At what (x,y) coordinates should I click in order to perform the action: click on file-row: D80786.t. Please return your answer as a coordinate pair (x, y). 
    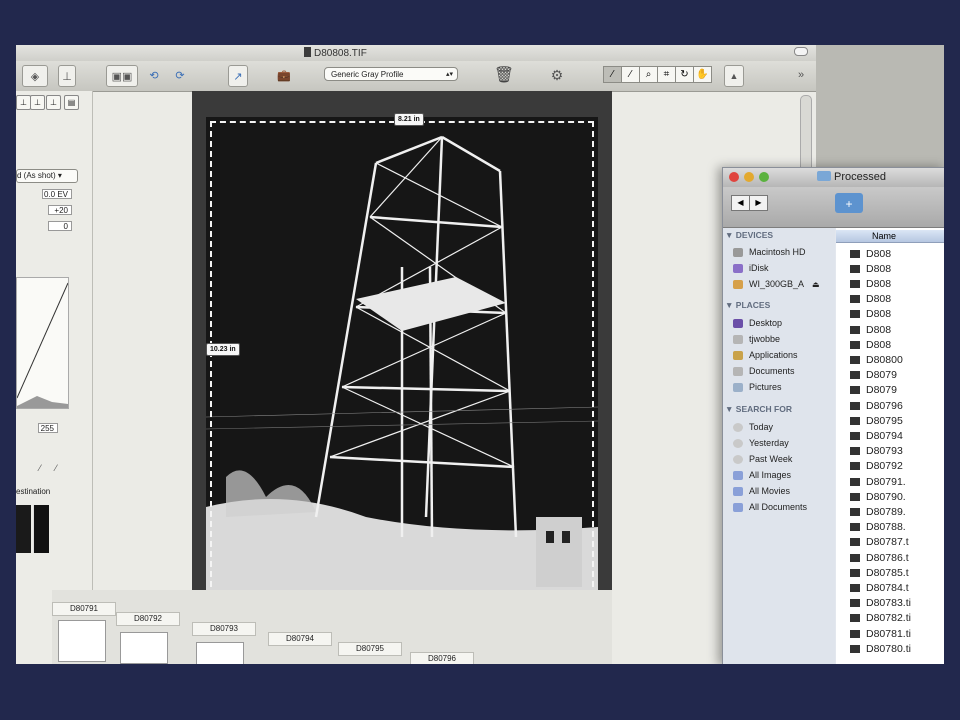
    Looking at the image, I should click on (879, 557).